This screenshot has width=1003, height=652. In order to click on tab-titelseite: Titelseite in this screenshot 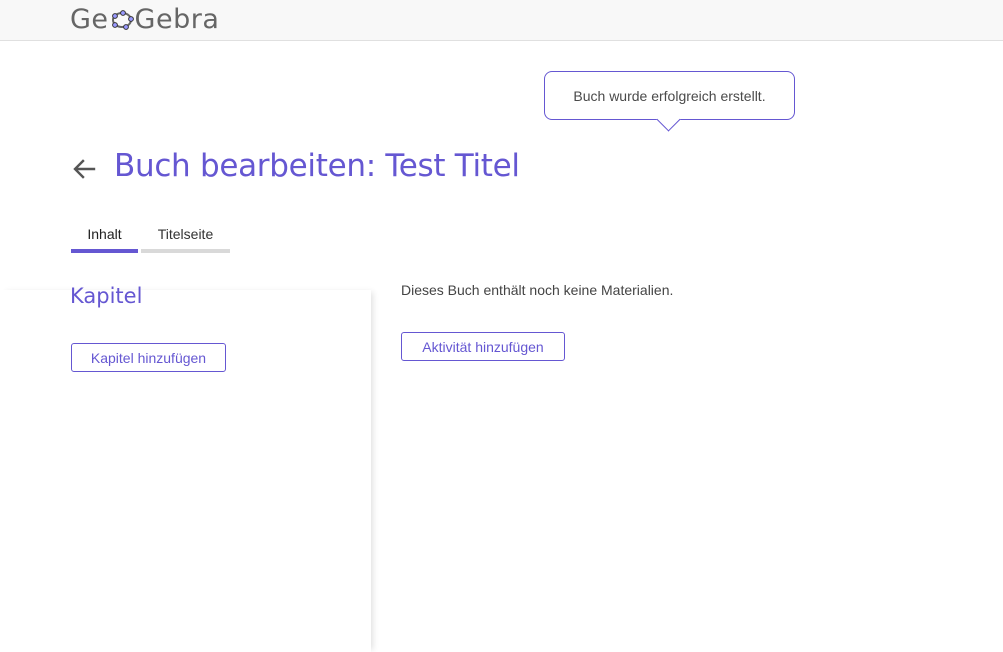, I will do `click(185, 235)`.